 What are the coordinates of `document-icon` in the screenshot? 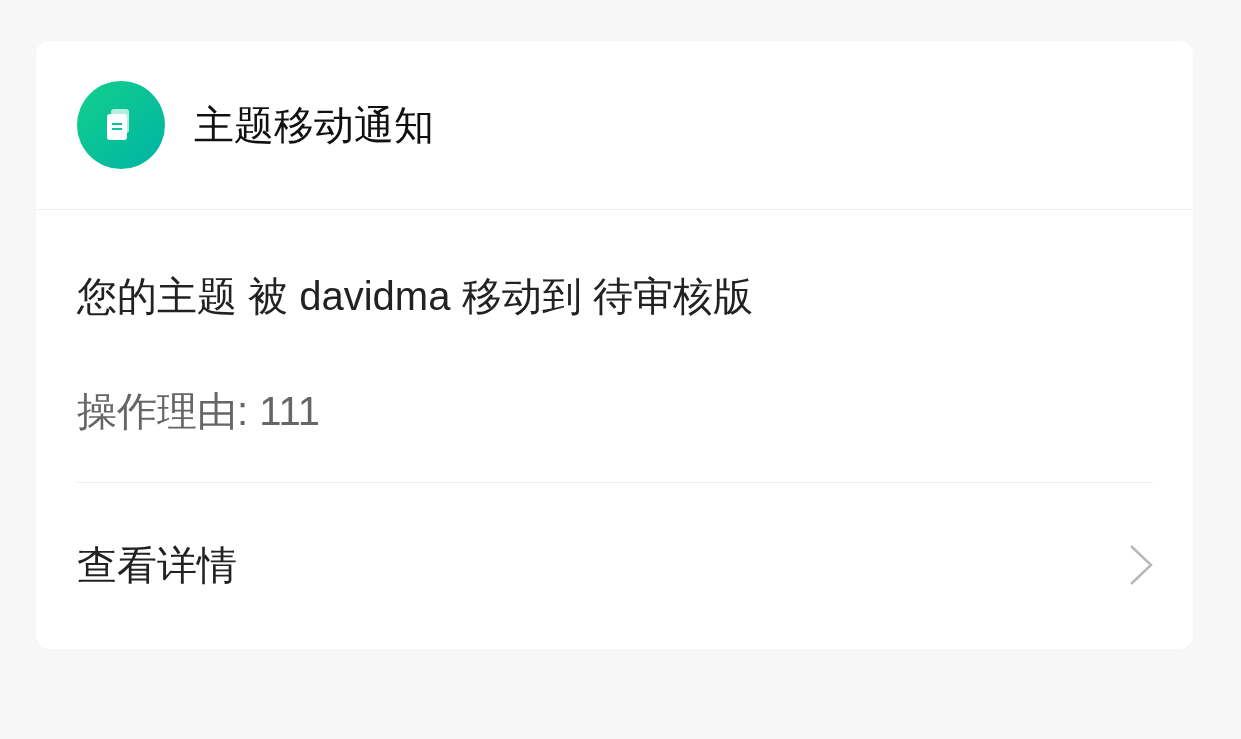 It's located at (121, 125).